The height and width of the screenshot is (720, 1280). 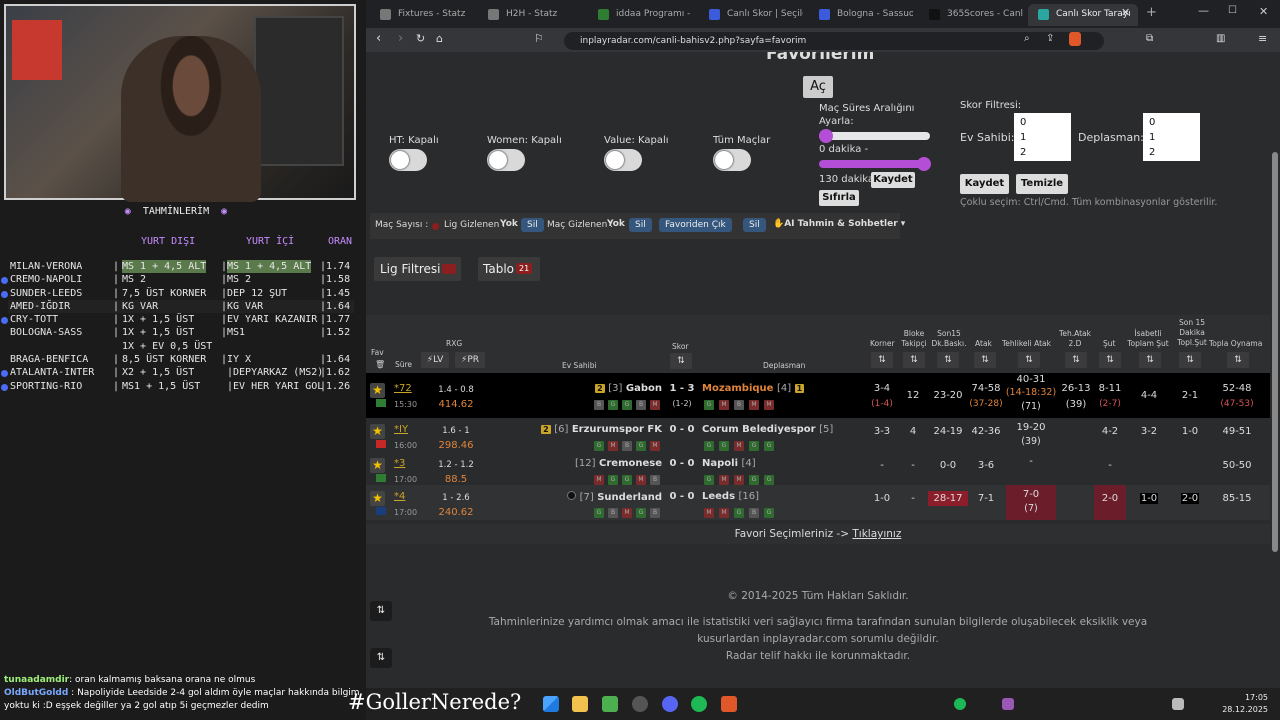 What do you see at coordinates (1109, 343) in the screenshot?
I see `header-shots: Şut` at bounding box center [1109, 343].